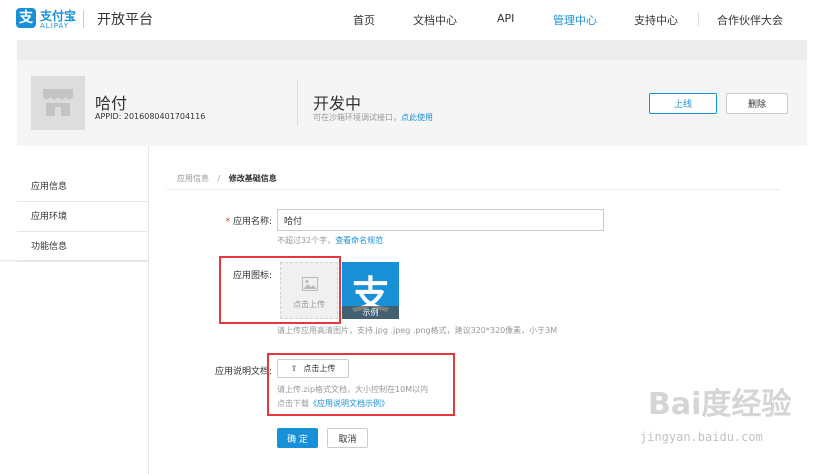 The width and height of the screenshot is (817, 474). What do you see at coordinates (293, 403) in the screenshot?
I see `doc-help-text: 点击下载` at bounding box center [293, 403].